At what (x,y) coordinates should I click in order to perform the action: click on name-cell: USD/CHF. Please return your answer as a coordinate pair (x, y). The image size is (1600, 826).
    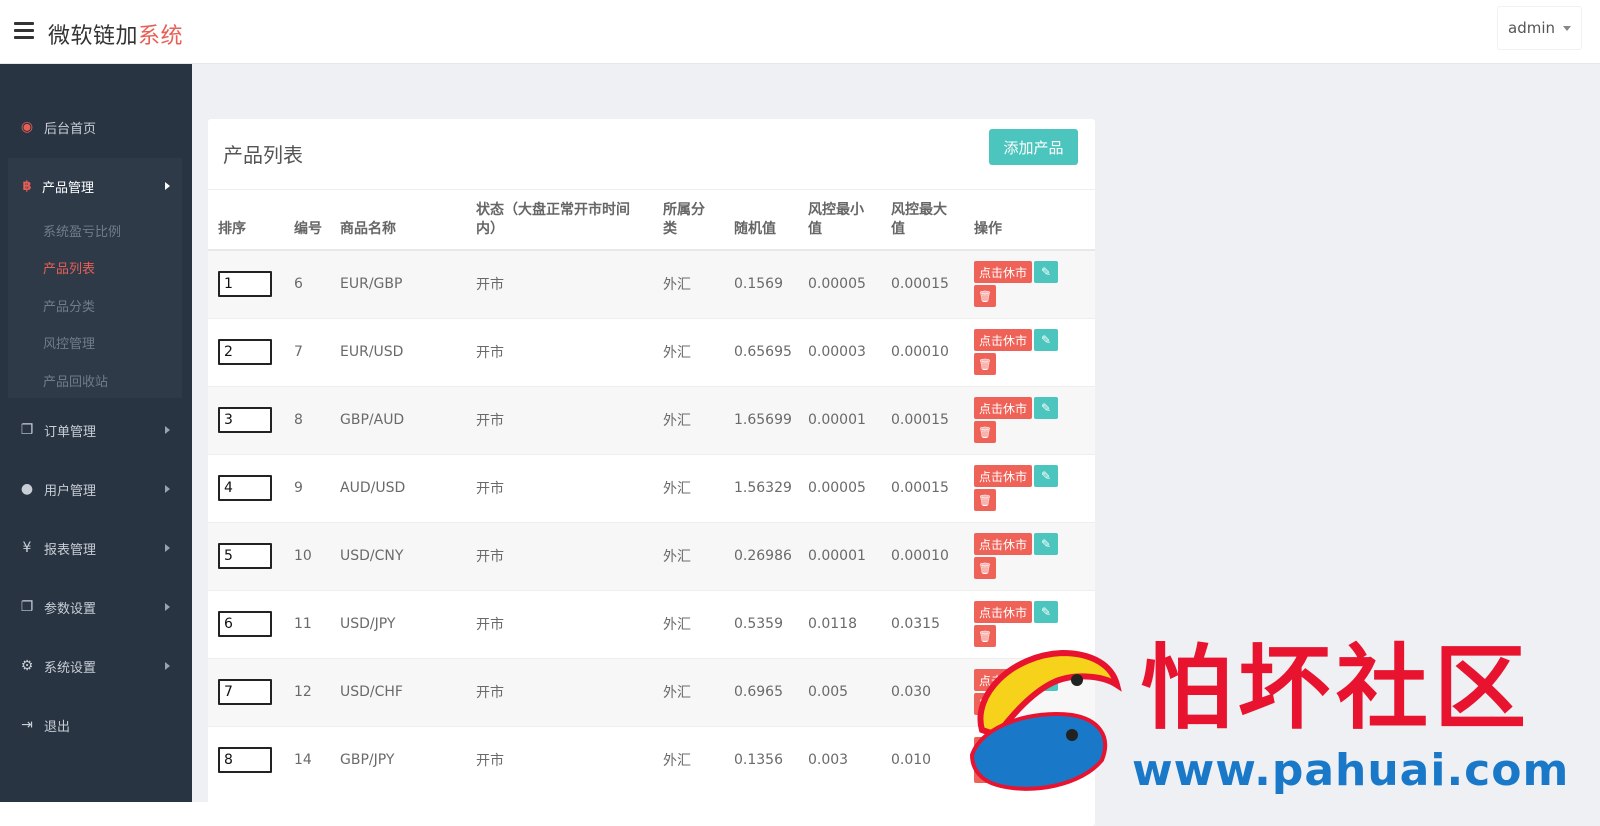
    Looking at the image, I should click on (398, 691).